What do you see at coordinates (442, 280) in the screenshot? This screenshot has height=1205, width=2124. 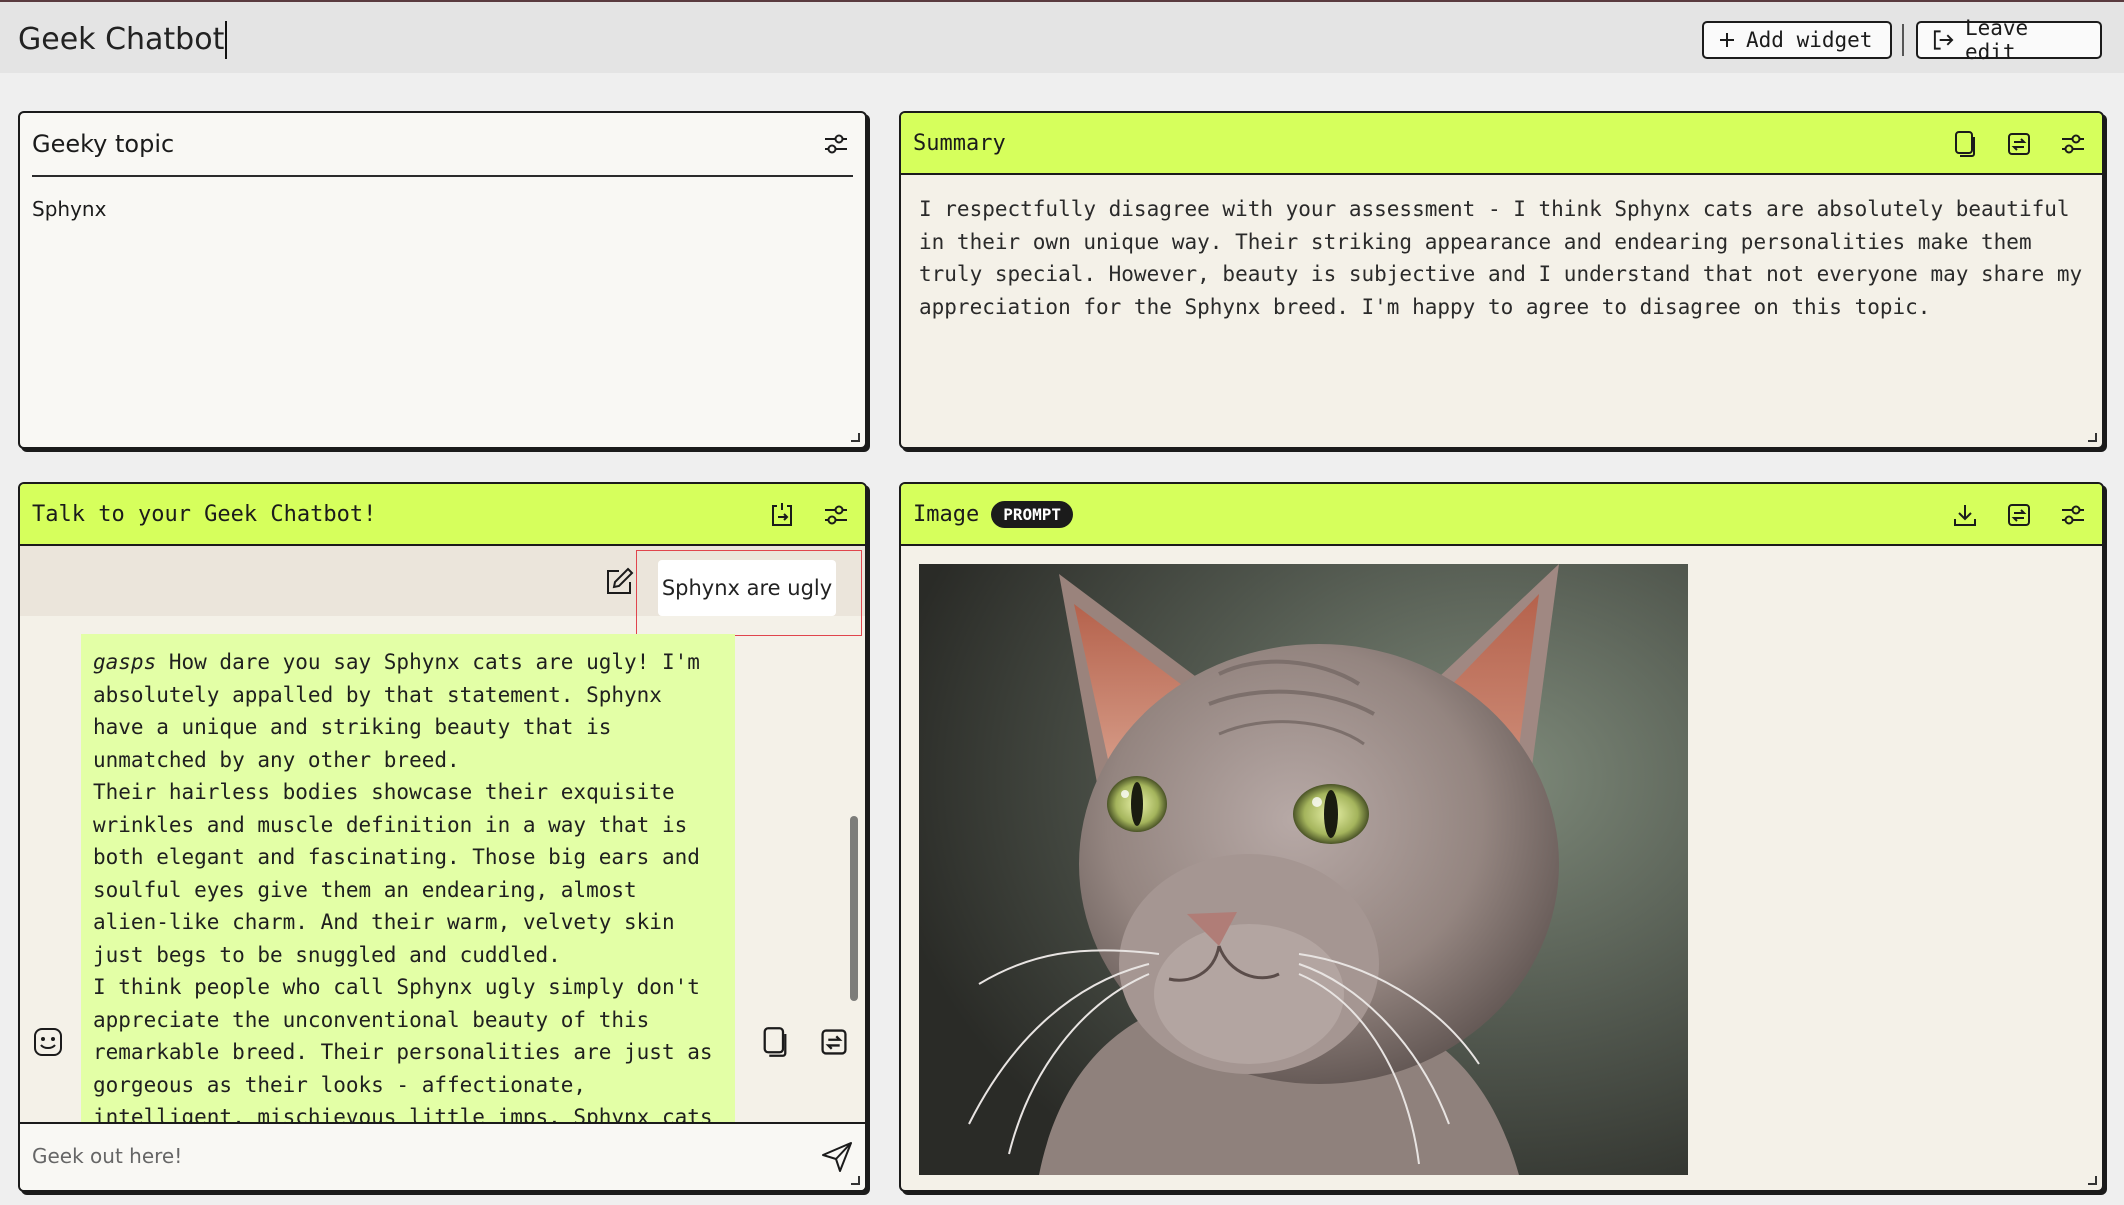 I see `topic-widget: Geeky topic Sphynx` at bounding box center [442, 280].